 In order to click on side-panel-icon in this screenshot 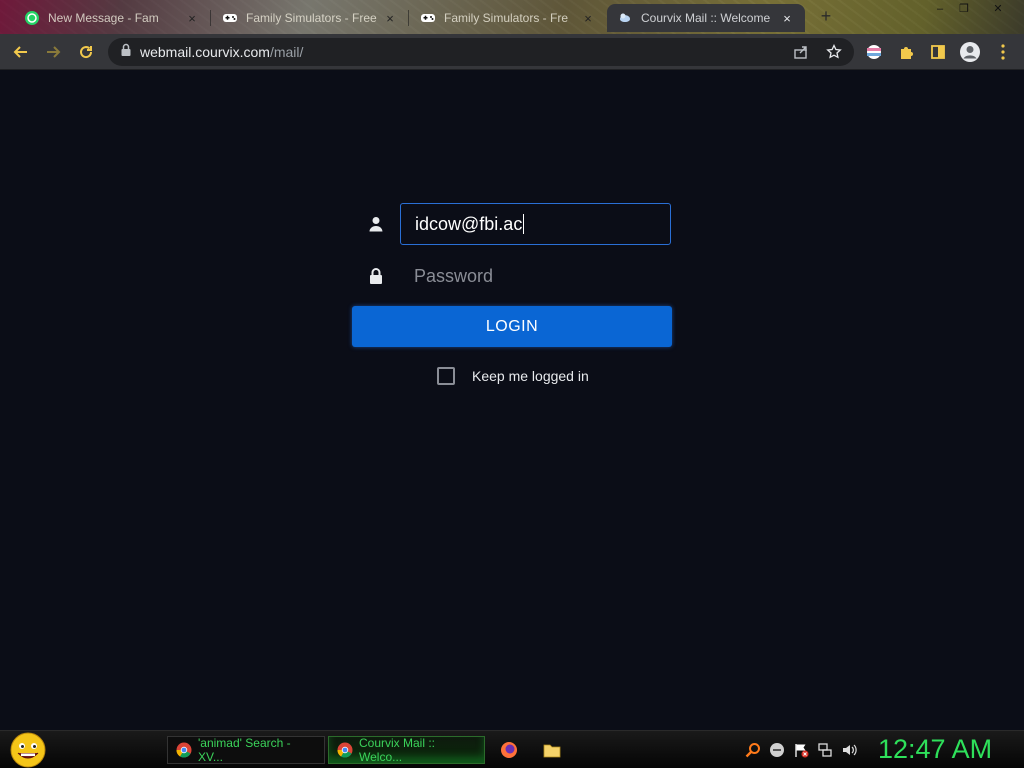, I will do `click(938, 52)`.